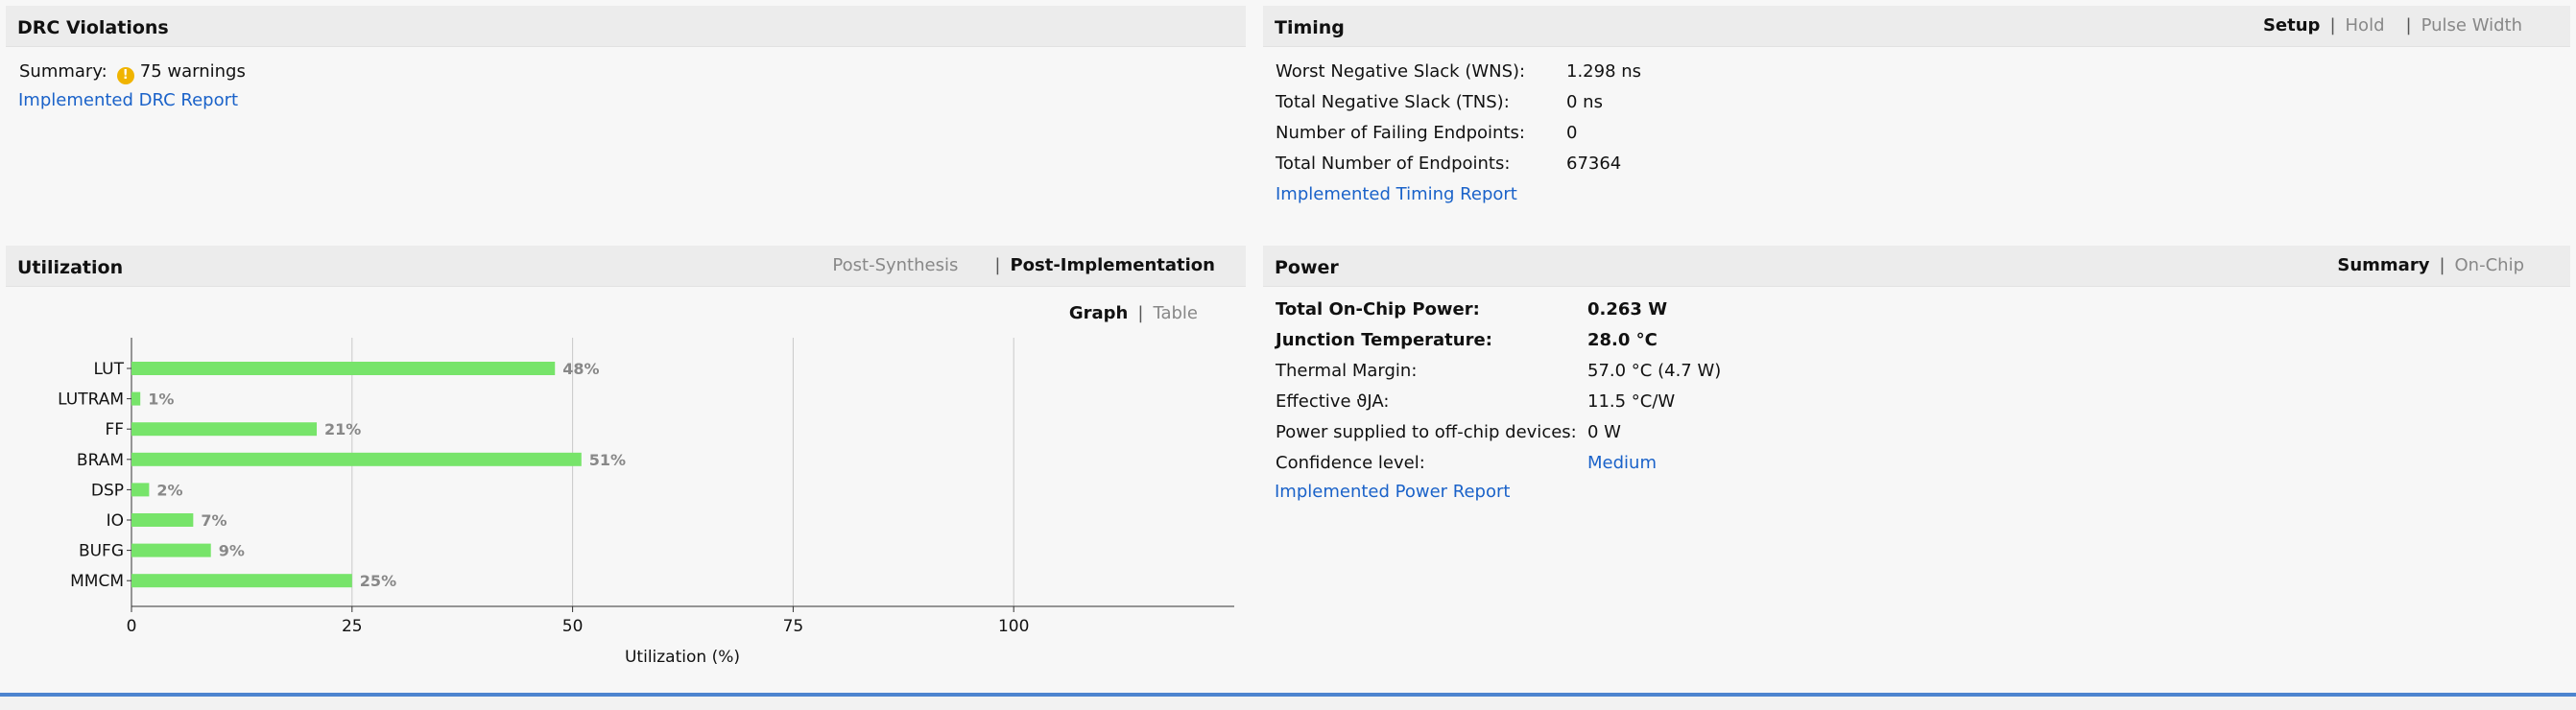 The image size is (2576, 710). I want to click on category-label: MMCM, so click(97, 581).